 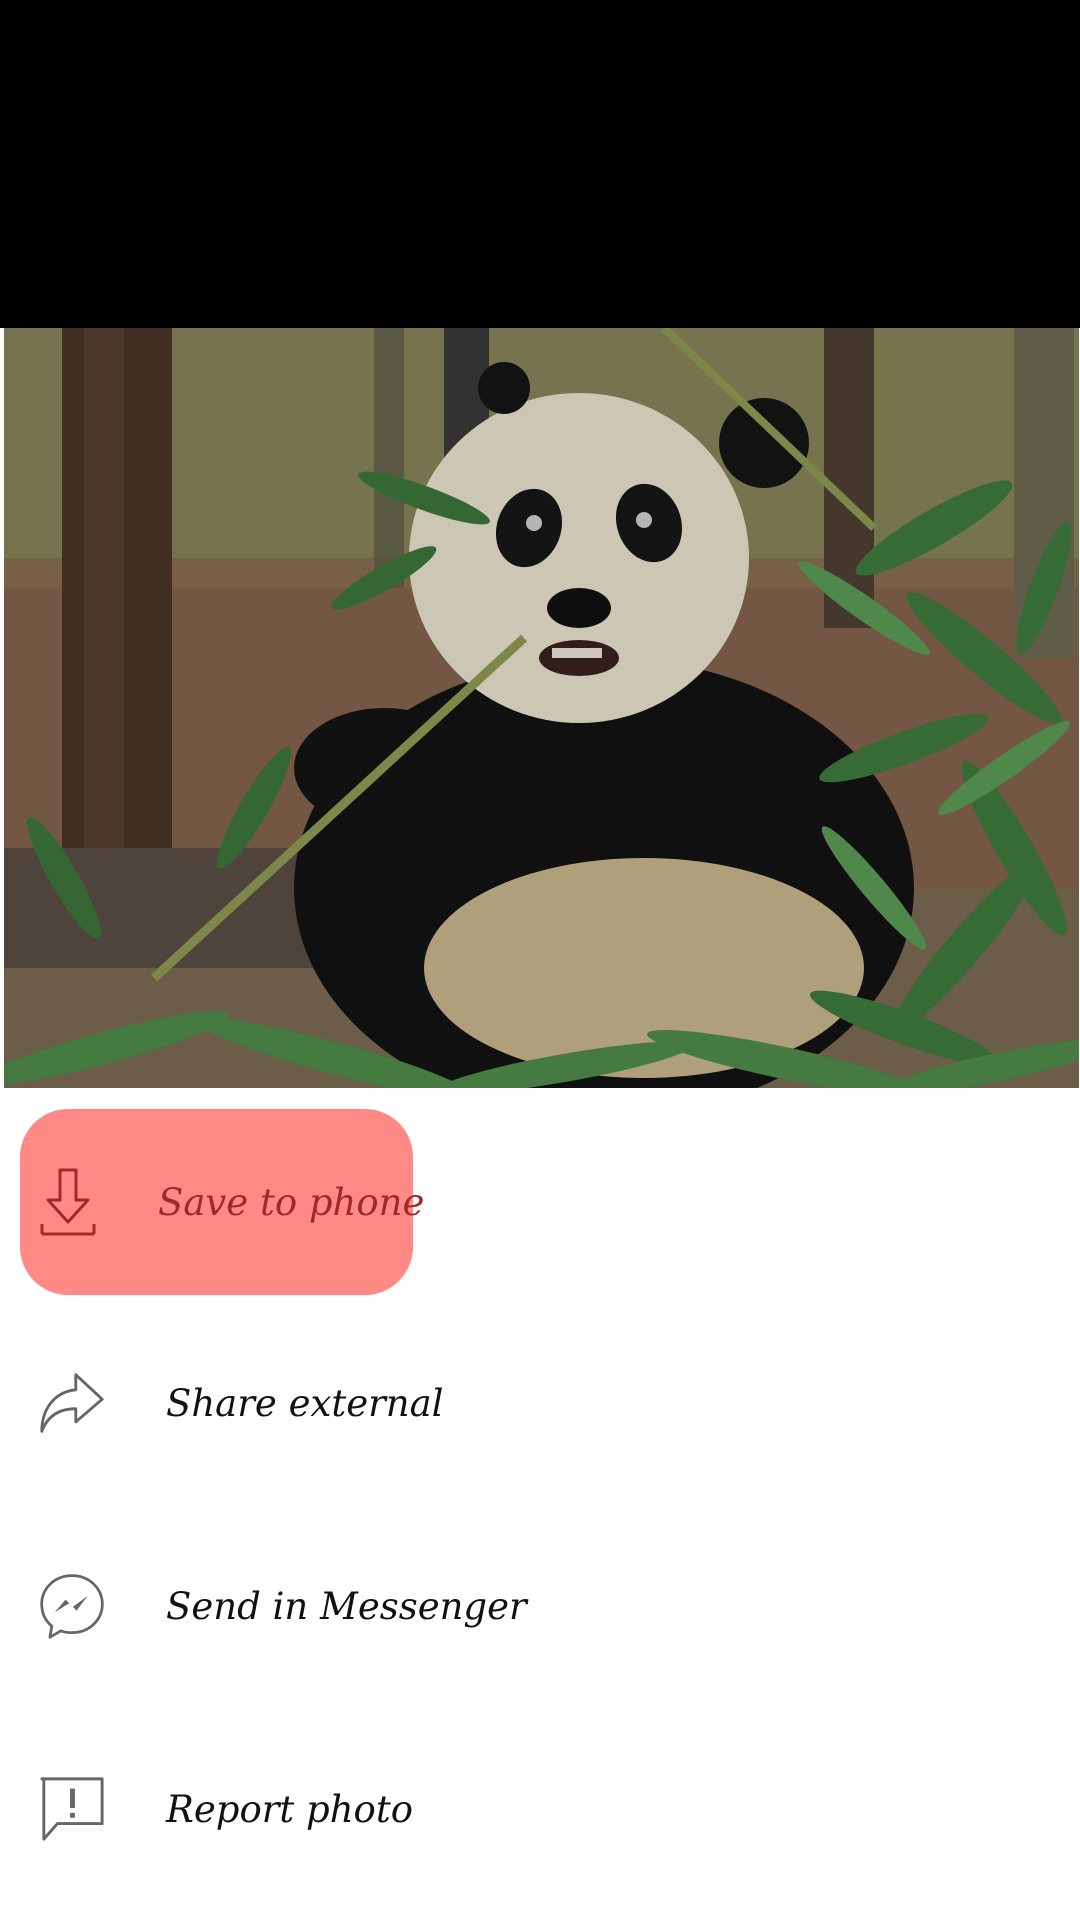 I want to click on save-to-phone-label: Save to phone, so click(x=291, y=1202).